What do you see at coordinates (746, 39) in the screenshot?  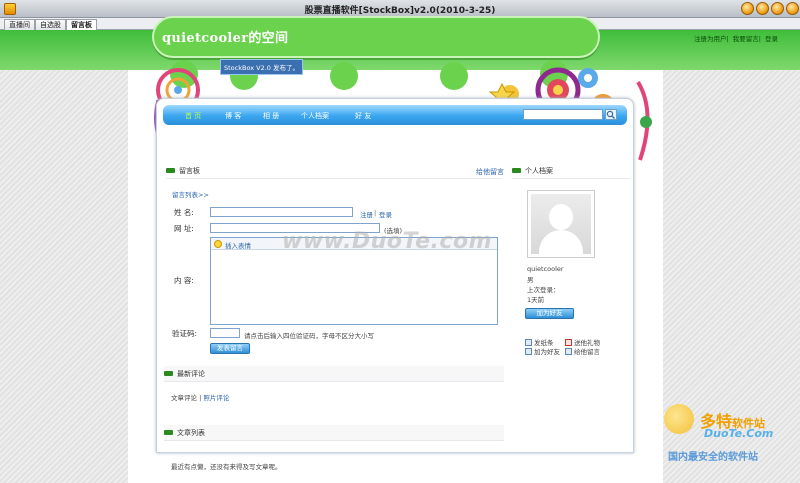 I see `top-link-leave-message: 我要留言` at bounding box center [746, 39].